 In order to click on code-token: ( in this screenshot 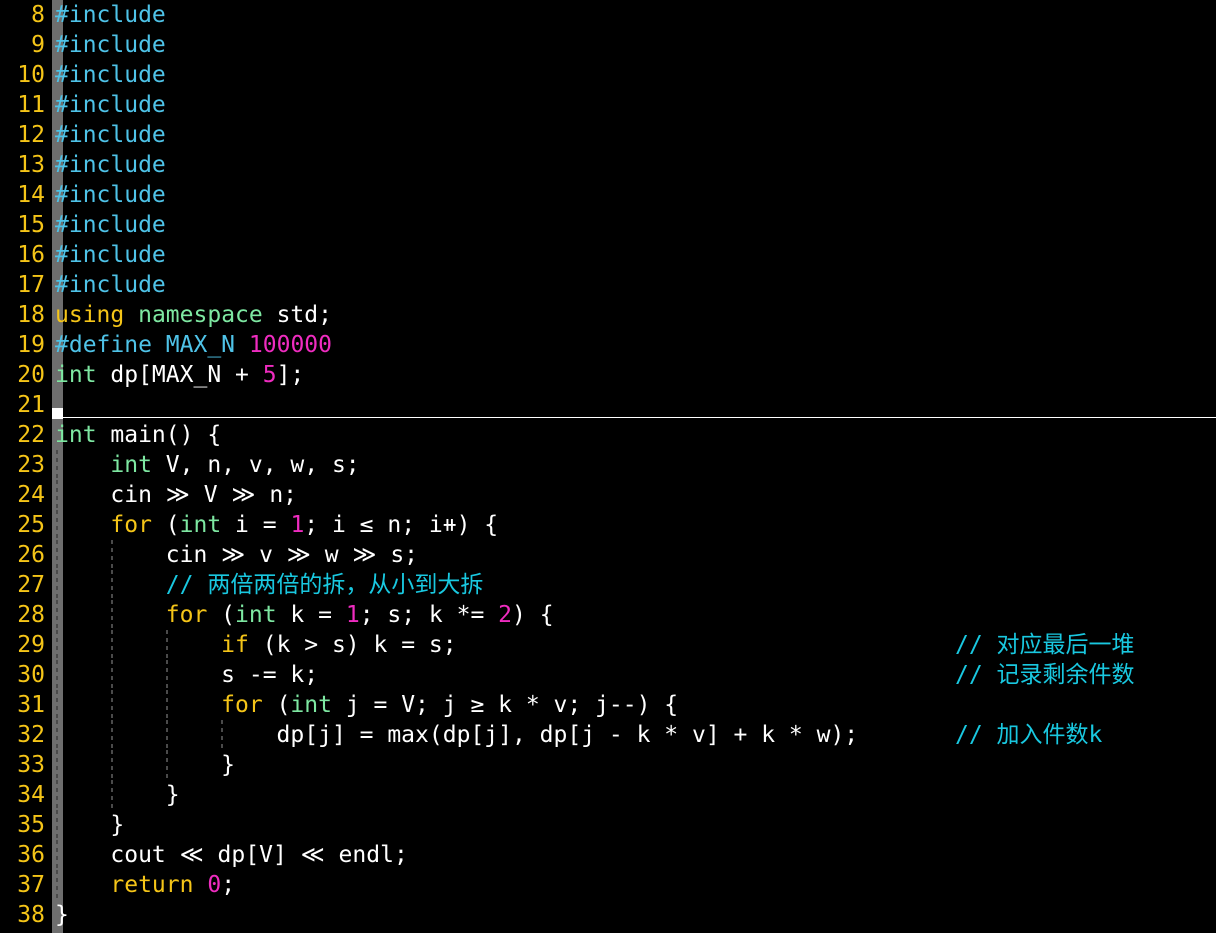, I will do `click(165, 525)`.